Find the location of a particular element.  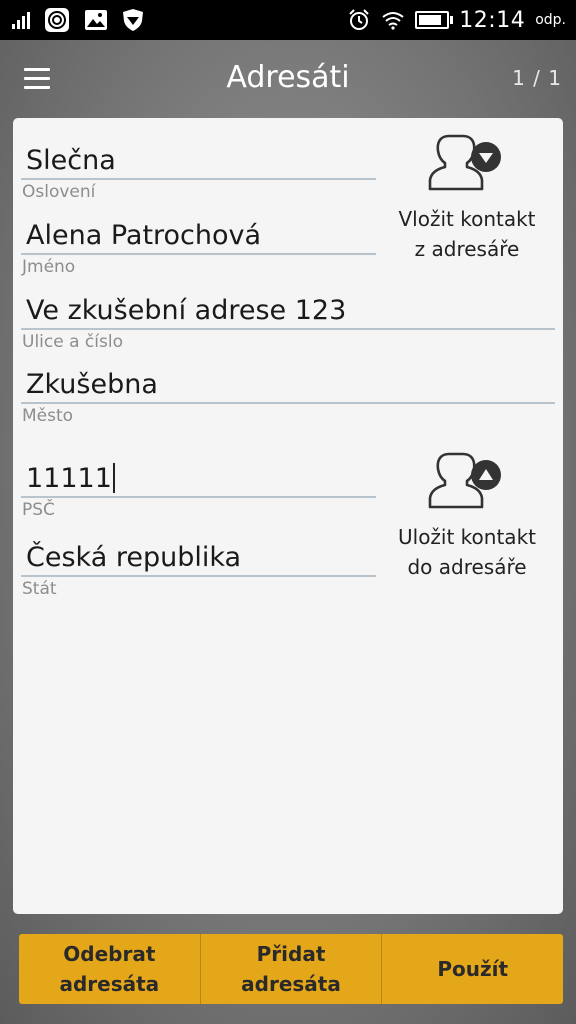

bottom-action-bar: Odebrat adresáta Přidat adresáta Použít is located at coordinates (291, 969).